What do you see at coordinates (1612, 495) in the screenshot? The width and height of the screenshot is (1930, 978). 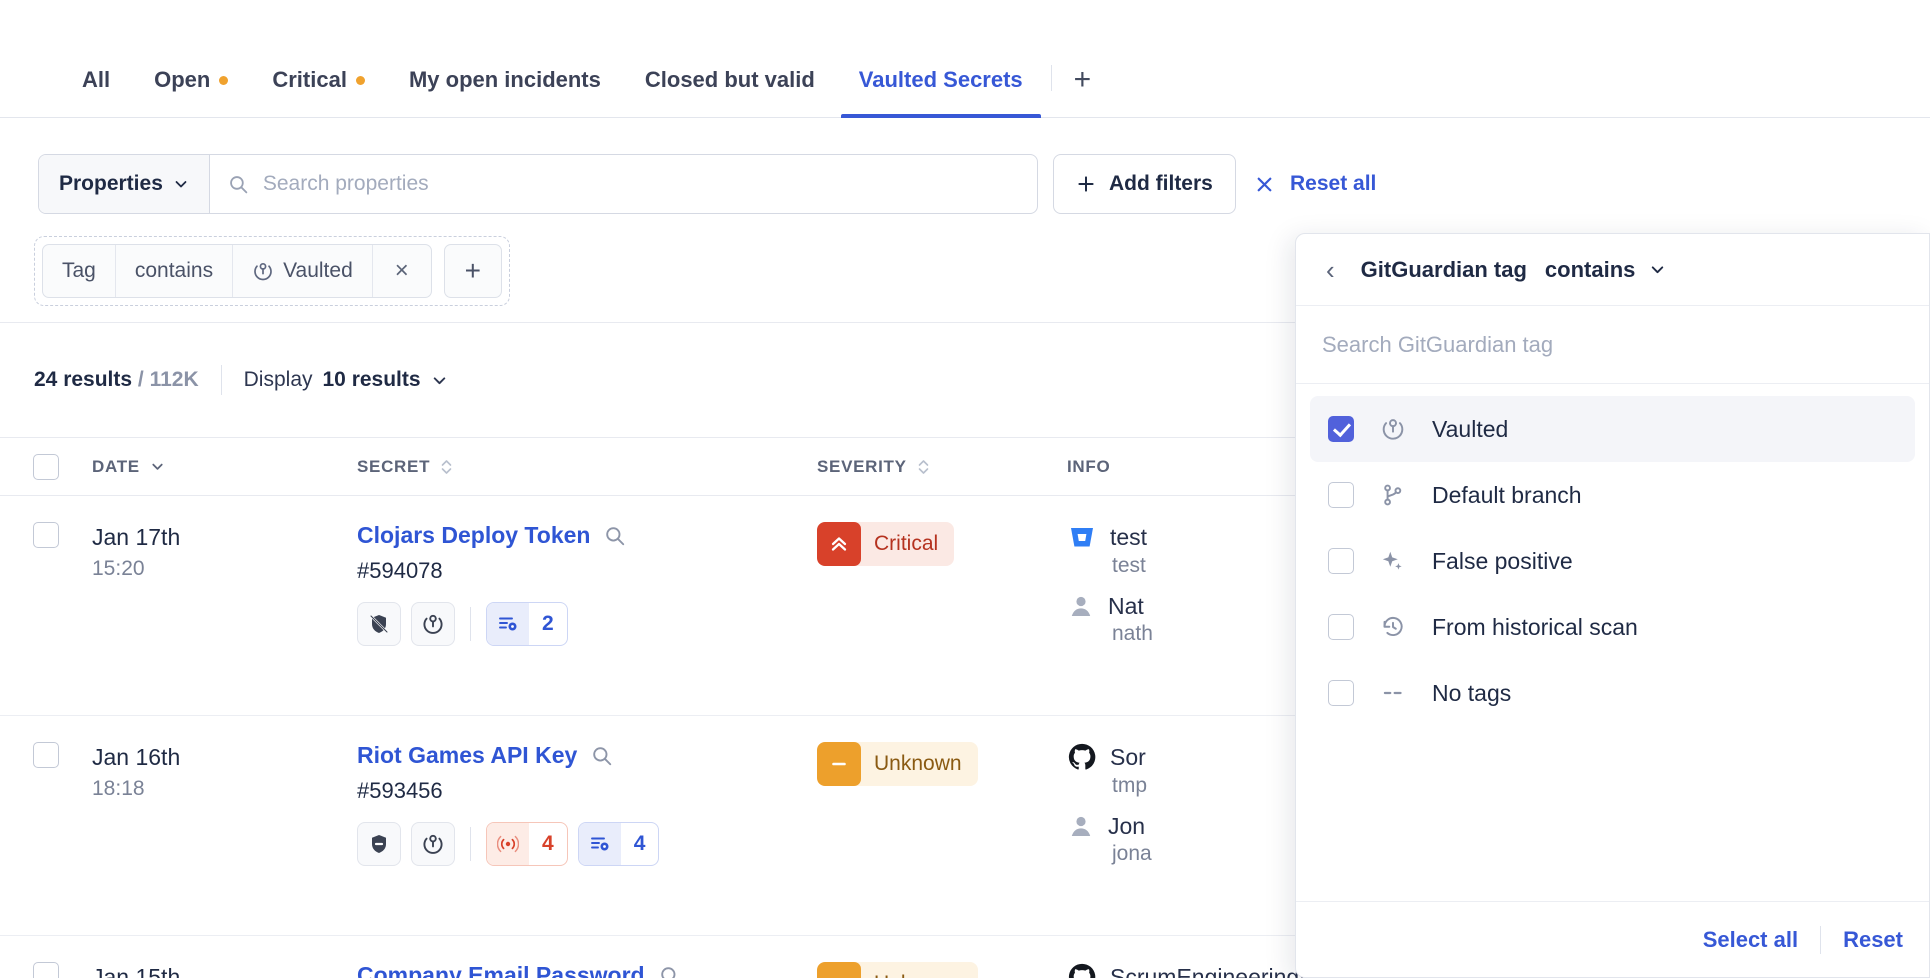 I see `option-default-branch: Default branch` at bounding box center [1612, 495].